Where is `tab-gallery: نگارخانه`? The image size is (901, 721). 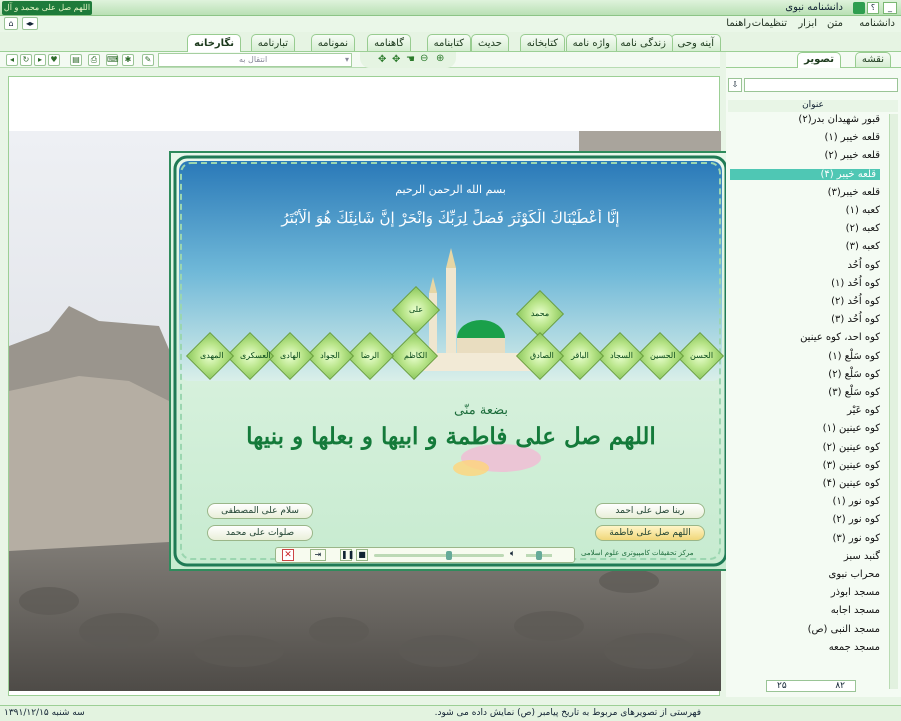 tab-gallery: نگارخانه is located at coordinates (214, 43).